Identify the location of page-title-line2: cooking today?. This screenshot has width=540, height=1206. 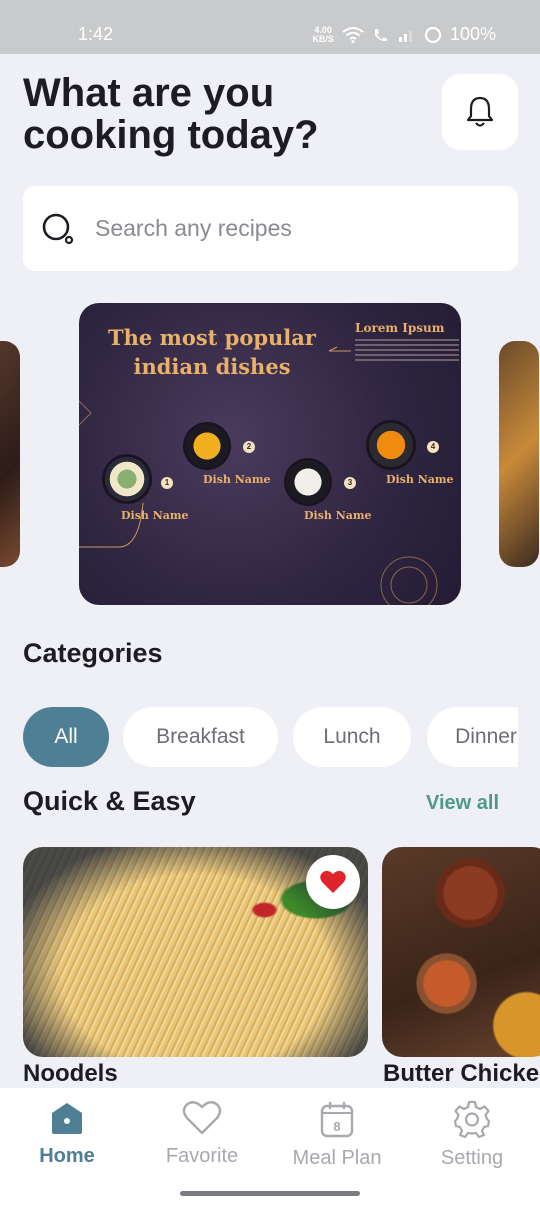
(171, 135).